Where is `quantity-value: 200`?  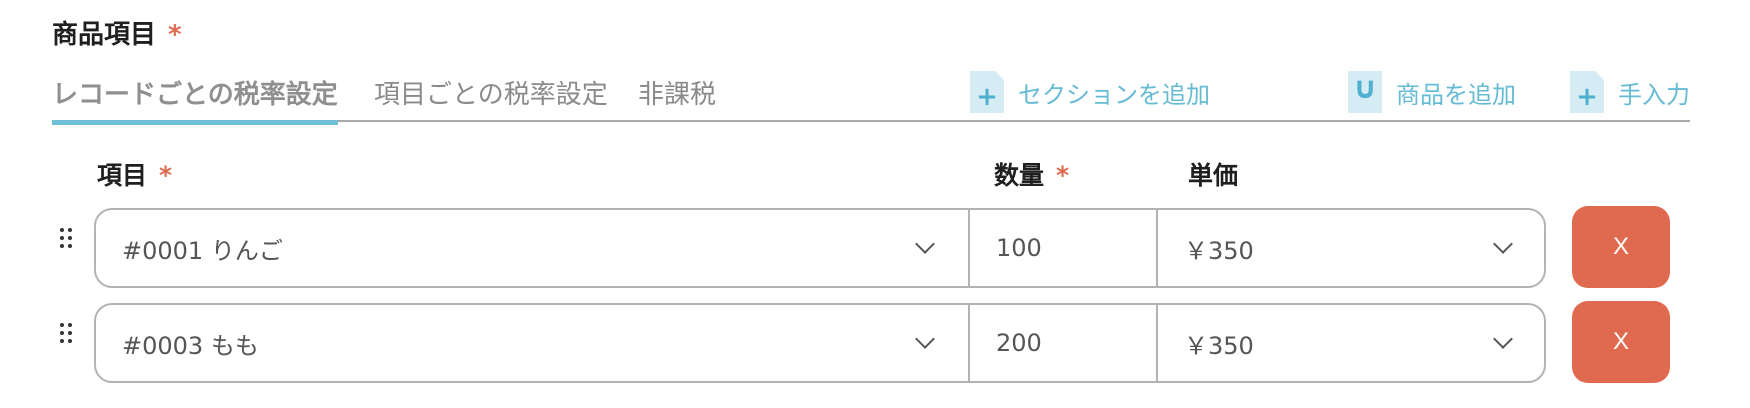 quantity-value: 200 is located at coordinates (1019, 343).